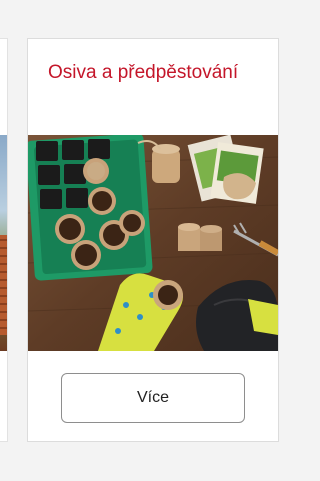 This screenshot has height=481, width=320. I want to click on brick-wall-detail, so click(3, 285).